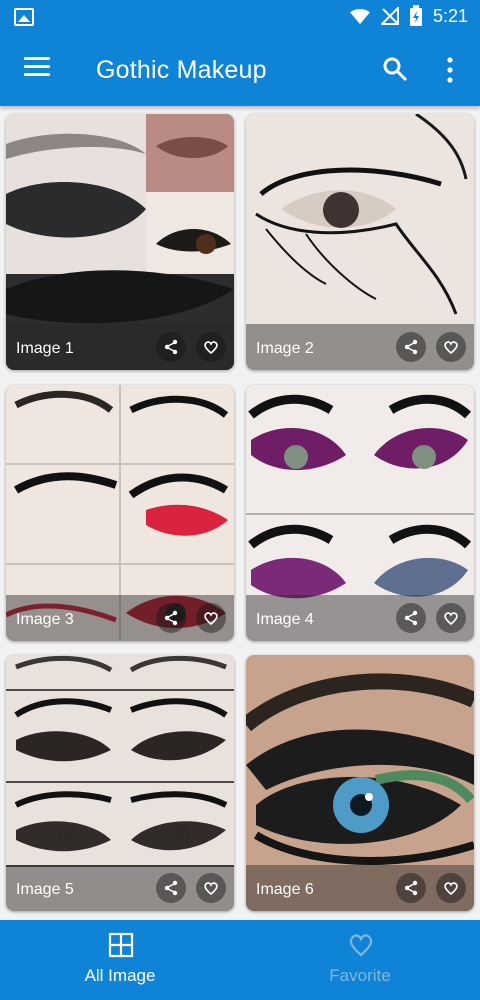 This screenshot has height=1000, width=480. I want to click on image-label: Image 4, so click(285, 619).